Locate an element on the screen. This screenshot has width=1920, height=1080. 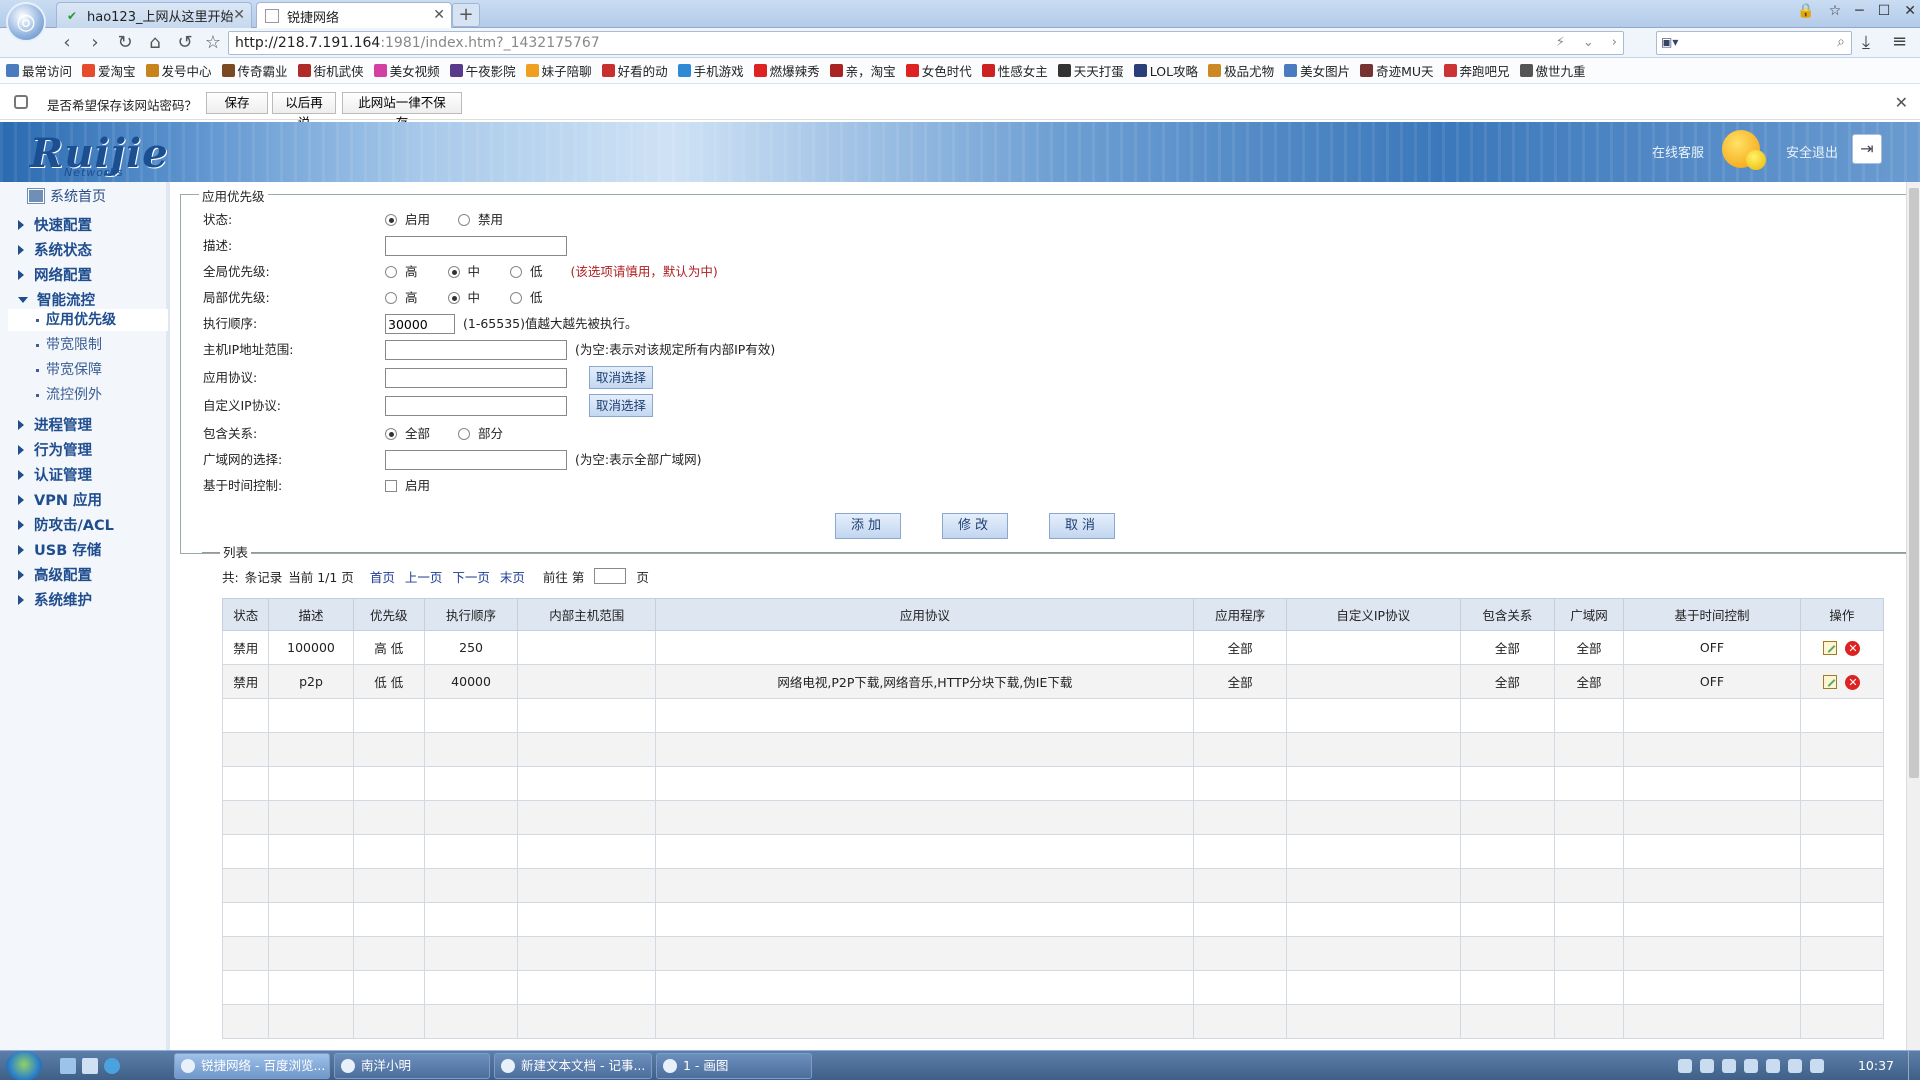
favorite-icon: ☆ is located at coordinates (1835, 11).